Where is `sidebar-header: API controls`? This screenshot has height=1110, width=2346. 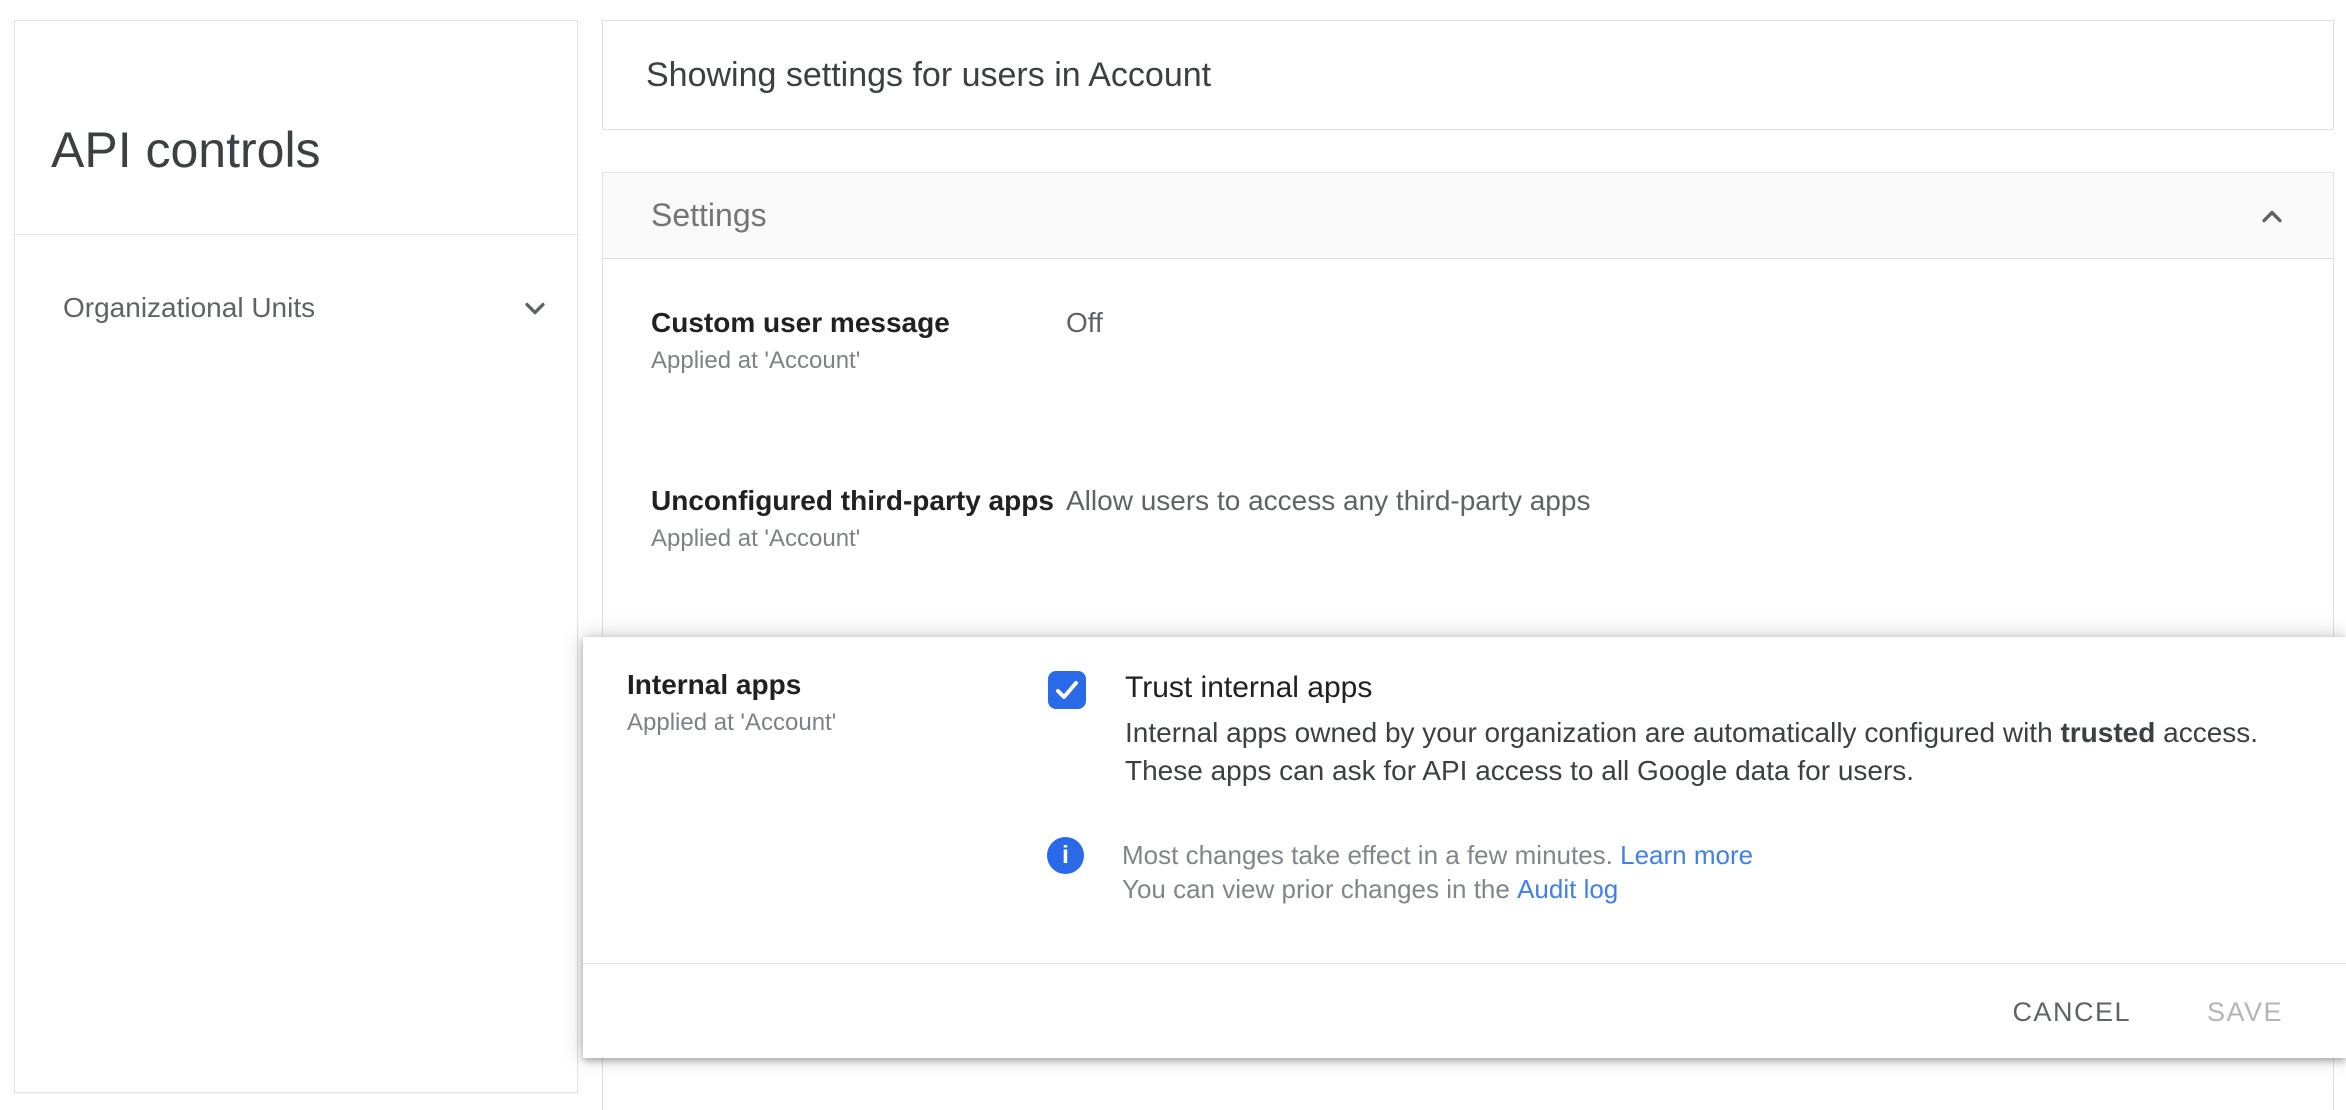
sidebar-header: API controls is located at coordinates (296, 128).